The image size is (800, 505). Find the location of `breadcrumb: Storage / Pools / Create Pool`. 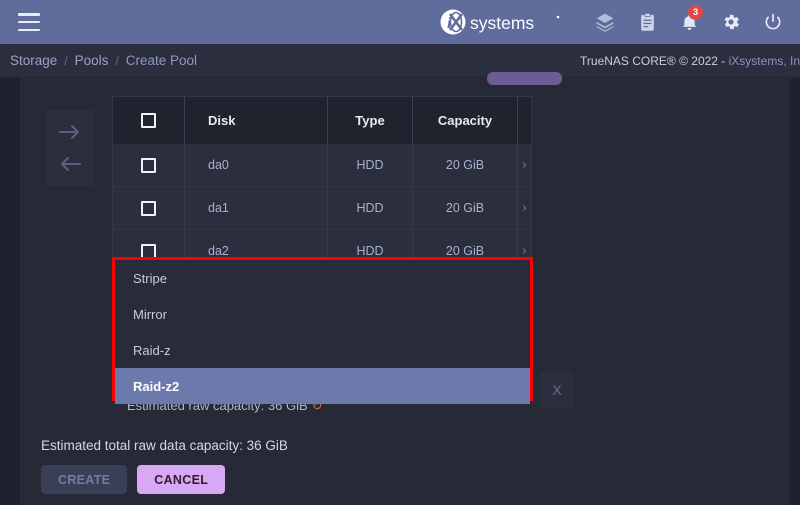

breadcrumb: Storage / Pools / Create Pool is located at coordinates (103, 60).